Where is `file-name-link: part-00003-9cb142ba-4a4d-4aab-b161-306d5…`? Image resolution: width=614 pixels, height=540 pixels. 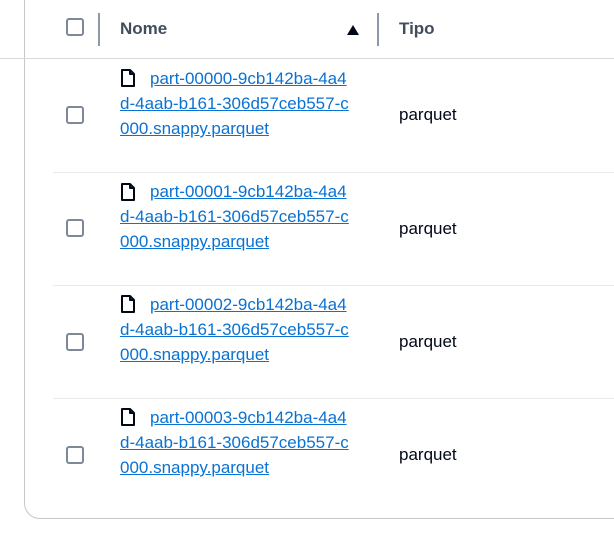
file-name-link: part-00003-9cb142ba-4a4d-4aab-b161-306d5… is located at coordinates (235, 442).